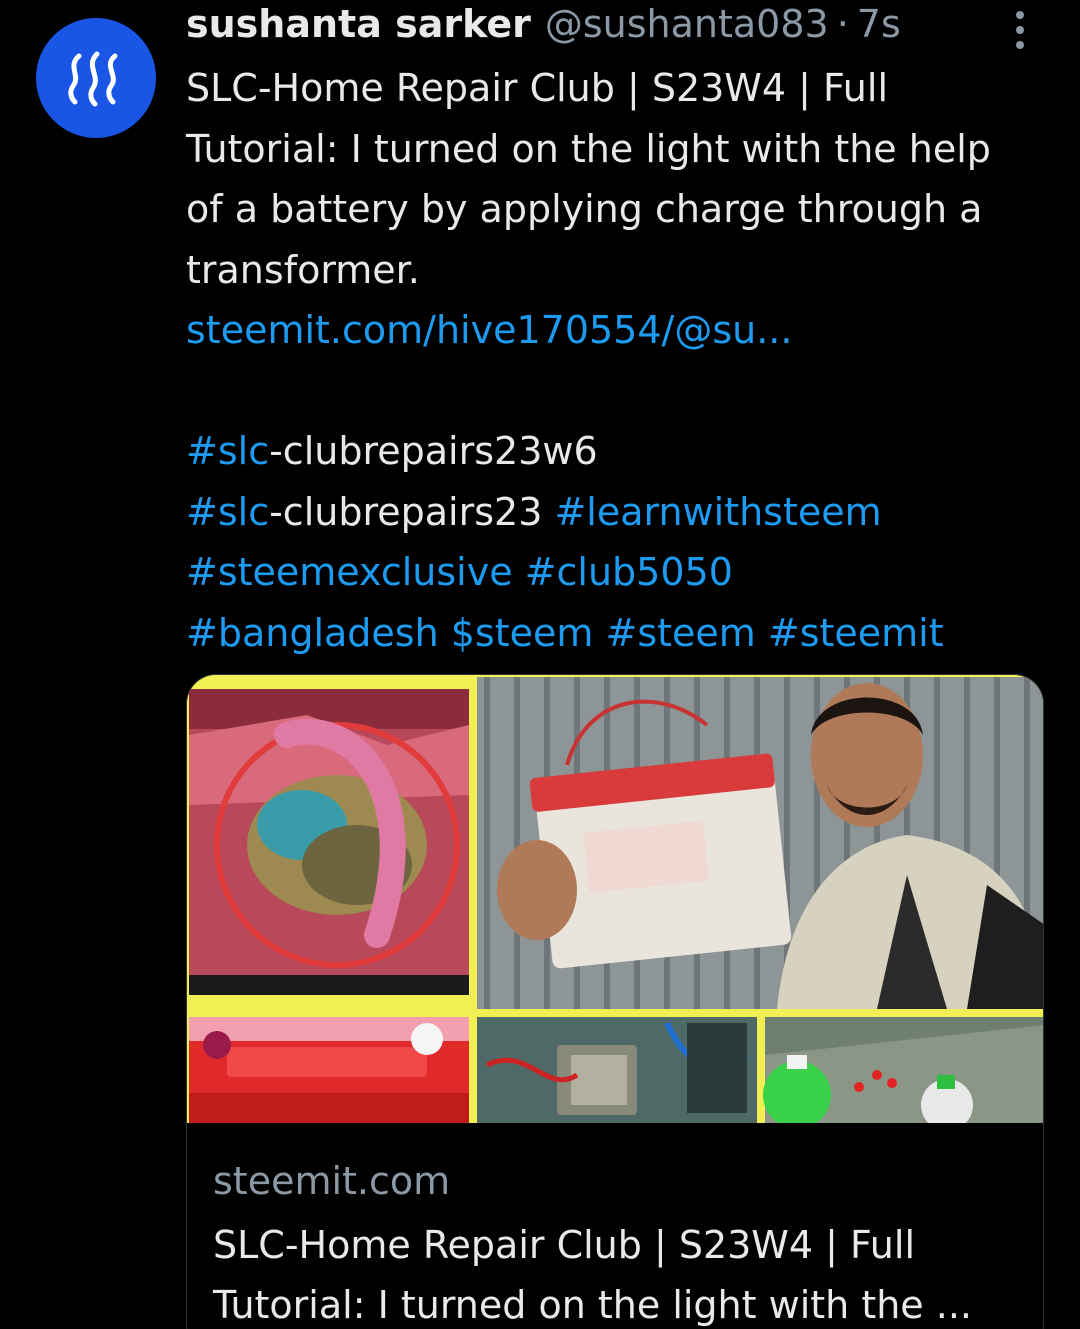  I want to click on corroded-terminal-photo, so click(329, 842).